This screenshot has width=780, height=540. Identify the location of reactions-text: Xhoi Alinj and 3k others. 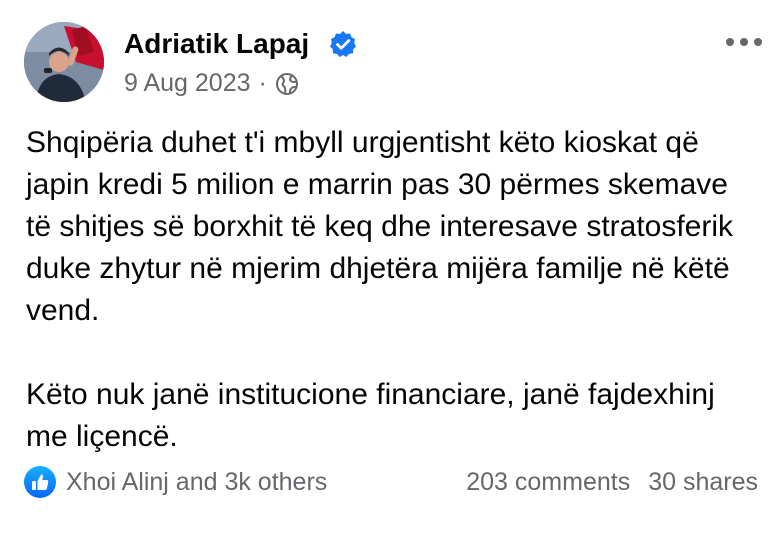
(197, 481).